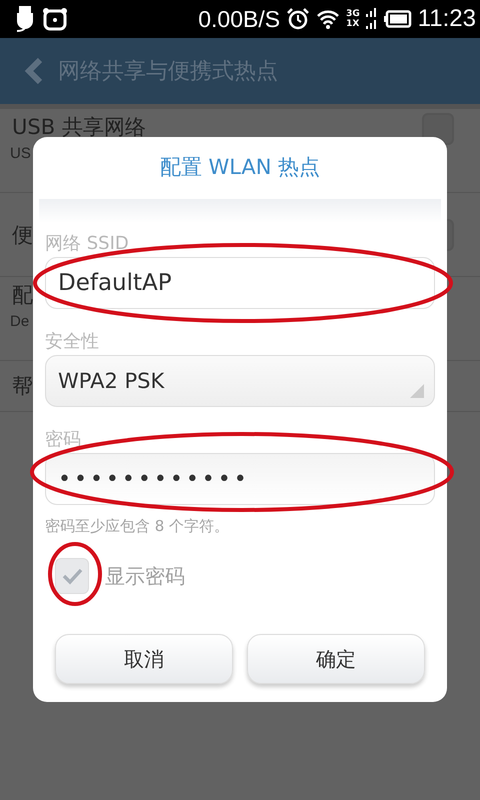  Describe the element at coordinates (34, 71) in the screenshot. I see `back-icon` at that location.